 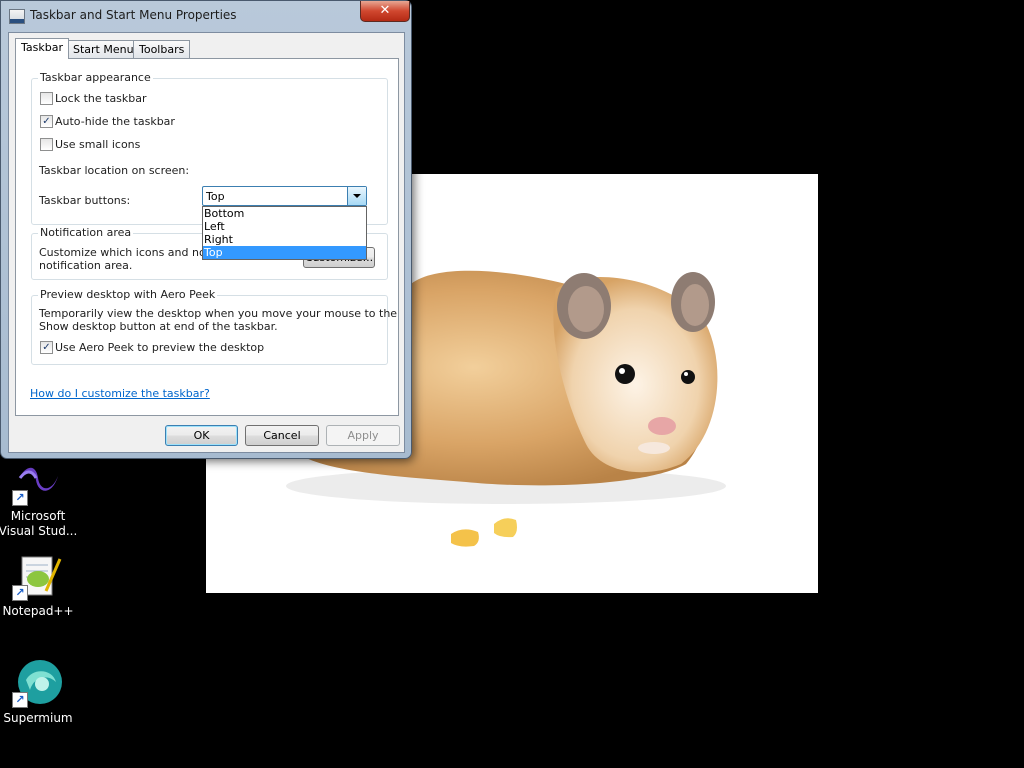 What do you see at coordinates (284, 252) in the screenshot?
I see `dropdown-option-top: Top` at bounding box center [284, 252].